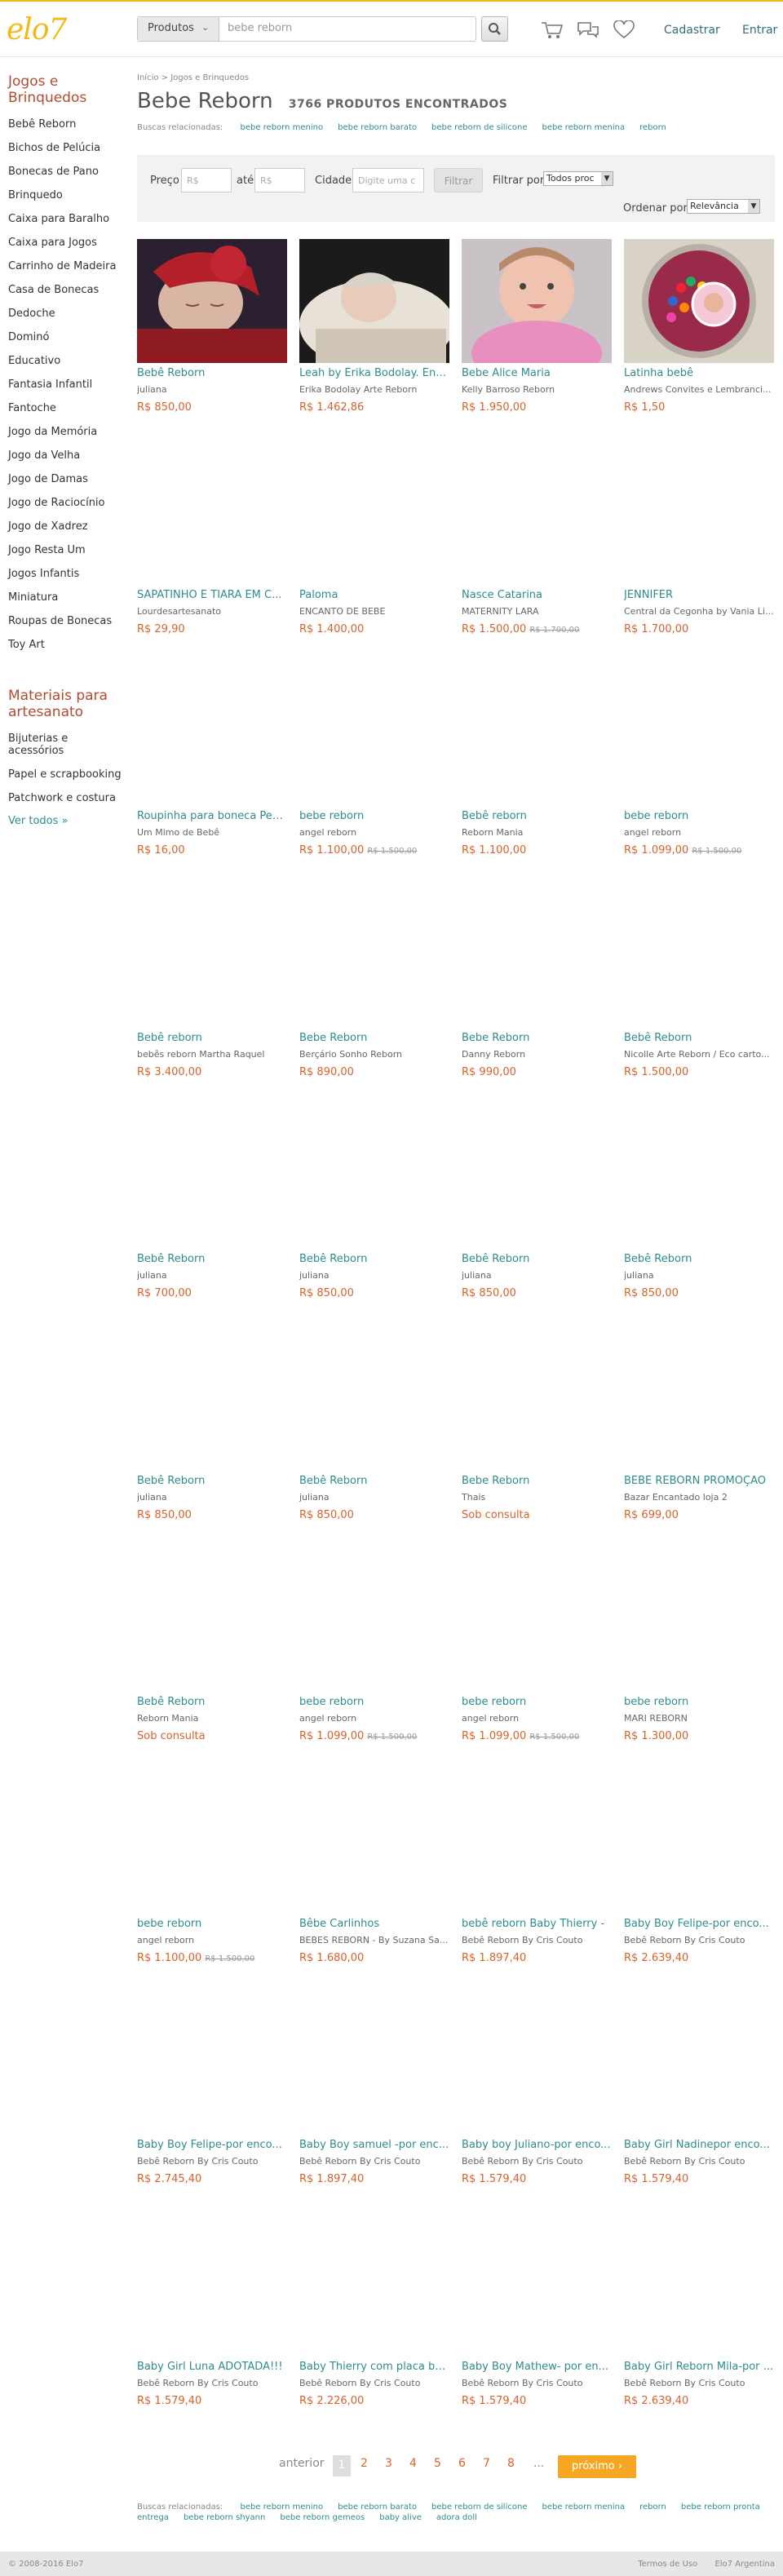 This screenshot has height=2576, width=783. What do you see at coordinates (537, 596) in the screenshot?
I see `product-title: Nasce Catarina` at bounding box center [537, 596].